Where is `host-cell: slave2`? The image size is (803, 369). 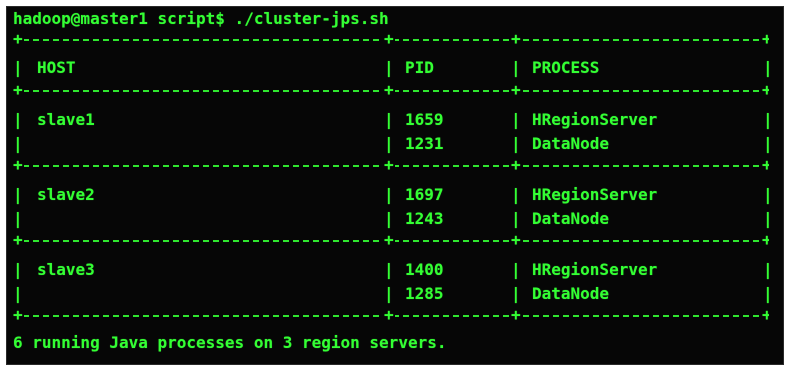
host-cell: slave2 is located at coordinates (66, 194).